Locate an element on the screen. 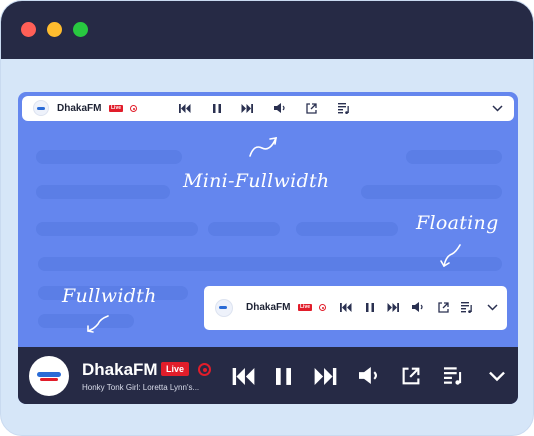 This screenshot has width=534, height=436. title-bar is located at coordinates (267, 30).